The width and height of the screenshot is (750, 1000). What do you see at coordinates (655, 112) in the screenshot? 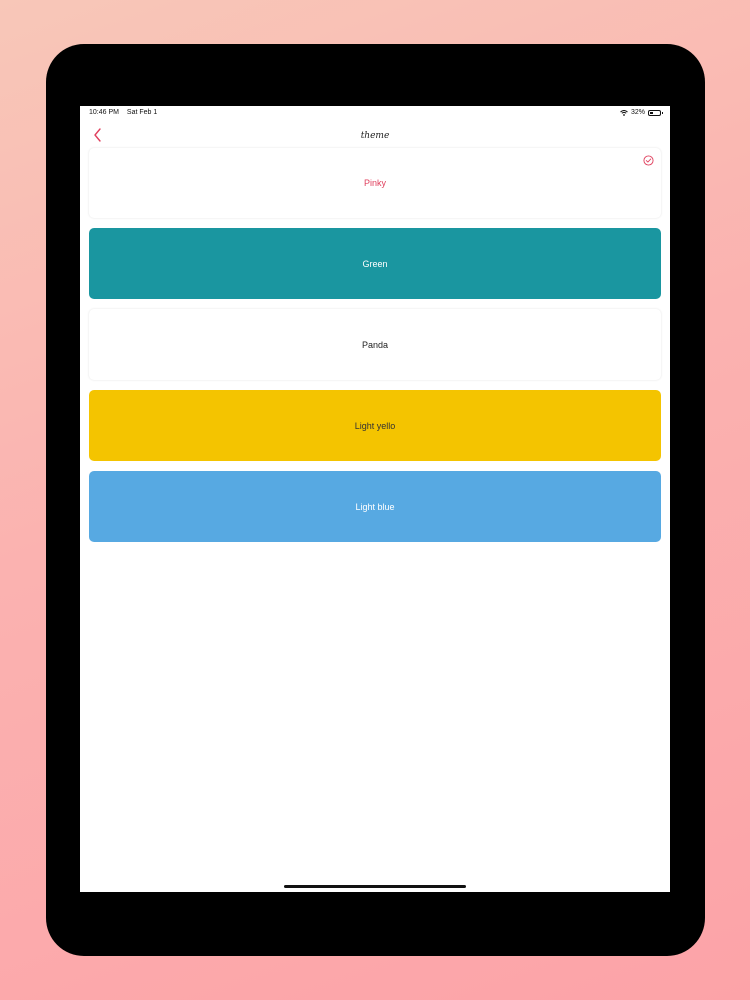
I see `battery-icon` at bounding box center [655, 112].